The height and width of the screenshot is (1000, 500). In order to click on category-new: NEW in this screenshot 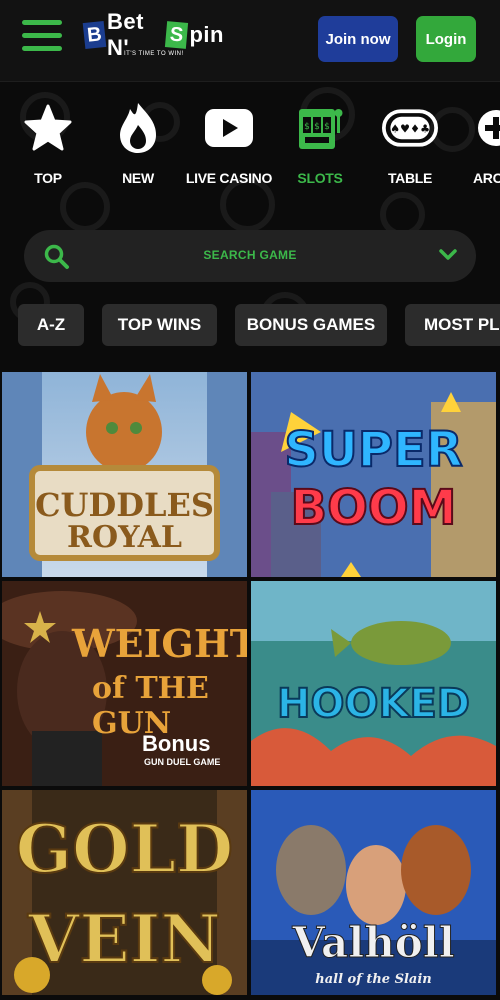, I will do `click(138, 146)`.